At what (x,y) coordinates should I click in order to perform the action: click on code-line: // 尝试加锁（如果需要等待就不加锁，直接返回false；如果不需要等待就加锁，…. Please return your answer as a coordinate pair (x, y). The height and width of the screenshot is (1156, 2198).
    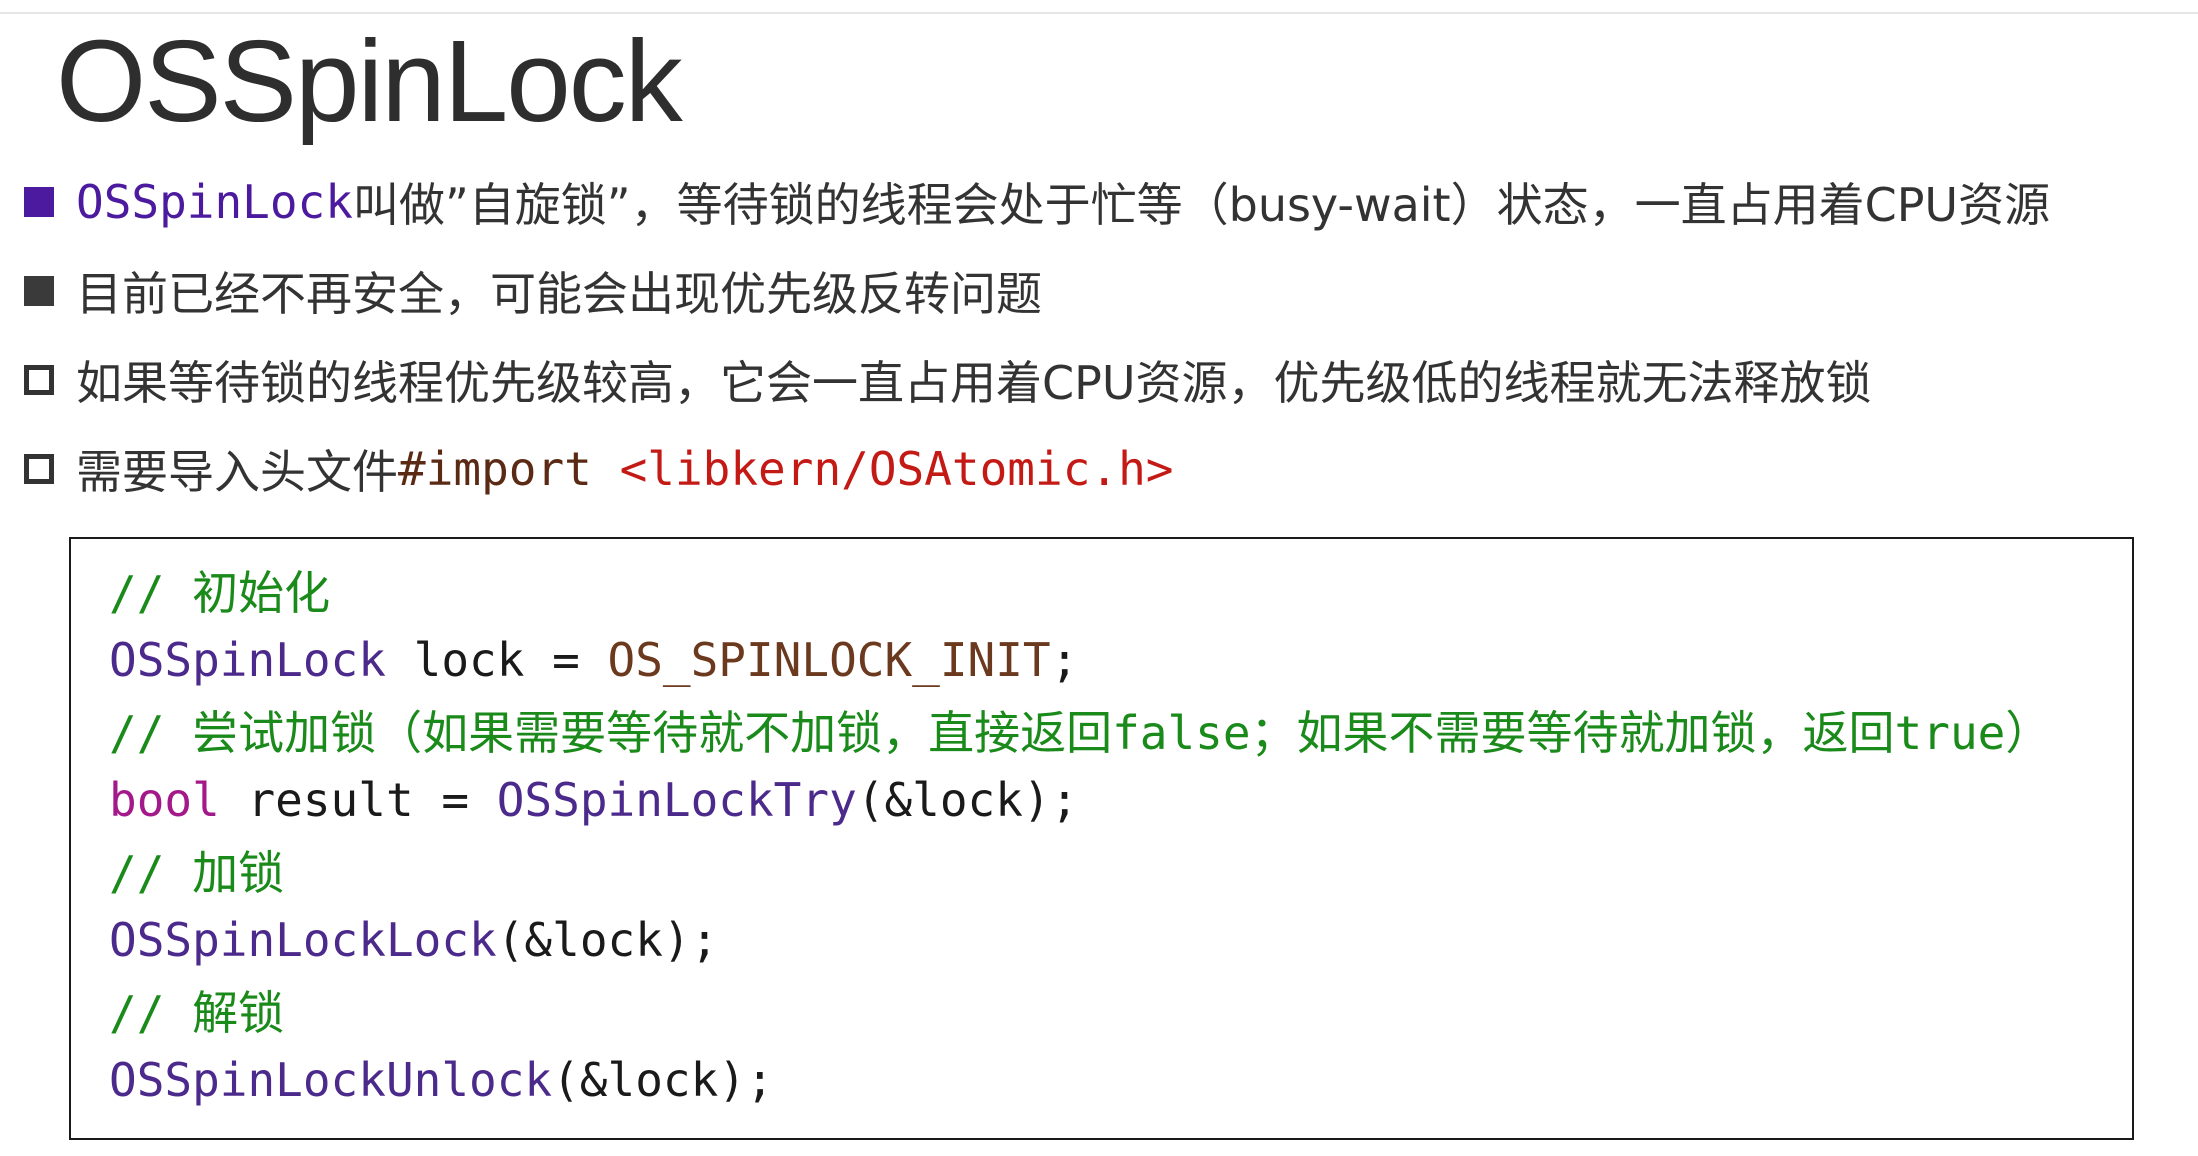
    Looking at the image, I should click on (1080, 730).